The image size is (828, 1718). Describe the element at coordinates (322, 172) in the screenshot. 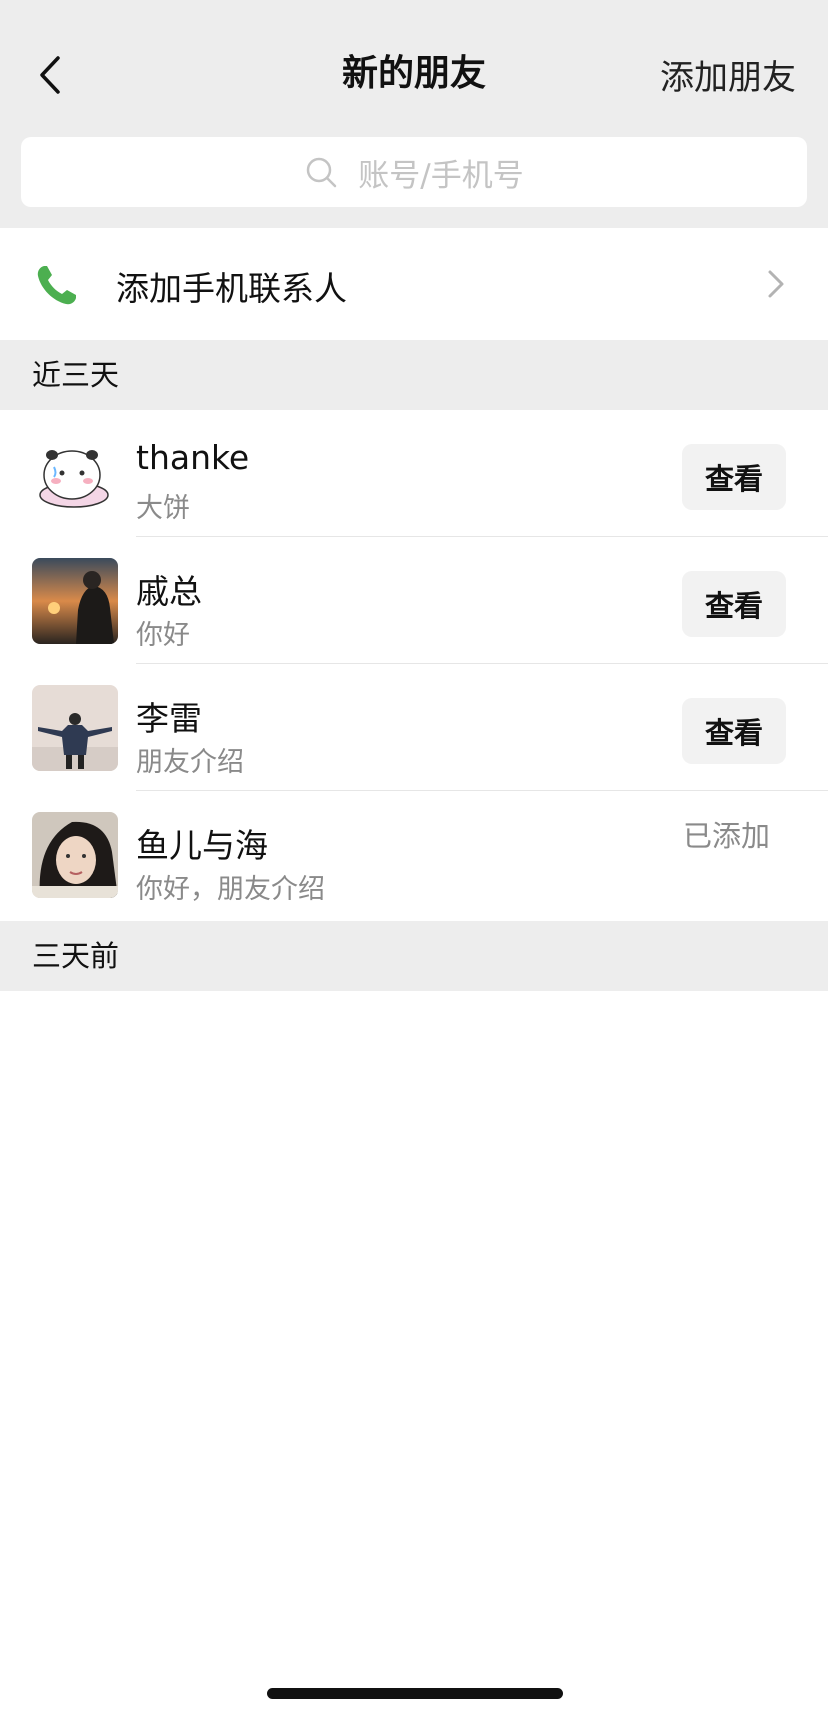

I see `search-icon` at that location.